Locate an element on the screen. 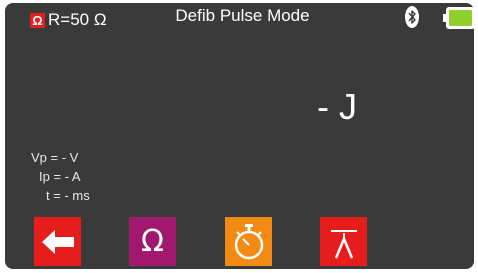 Image resolution: width=478 pixels, height=273 pixels. pulse-icon is located at coordinates (343, 243).